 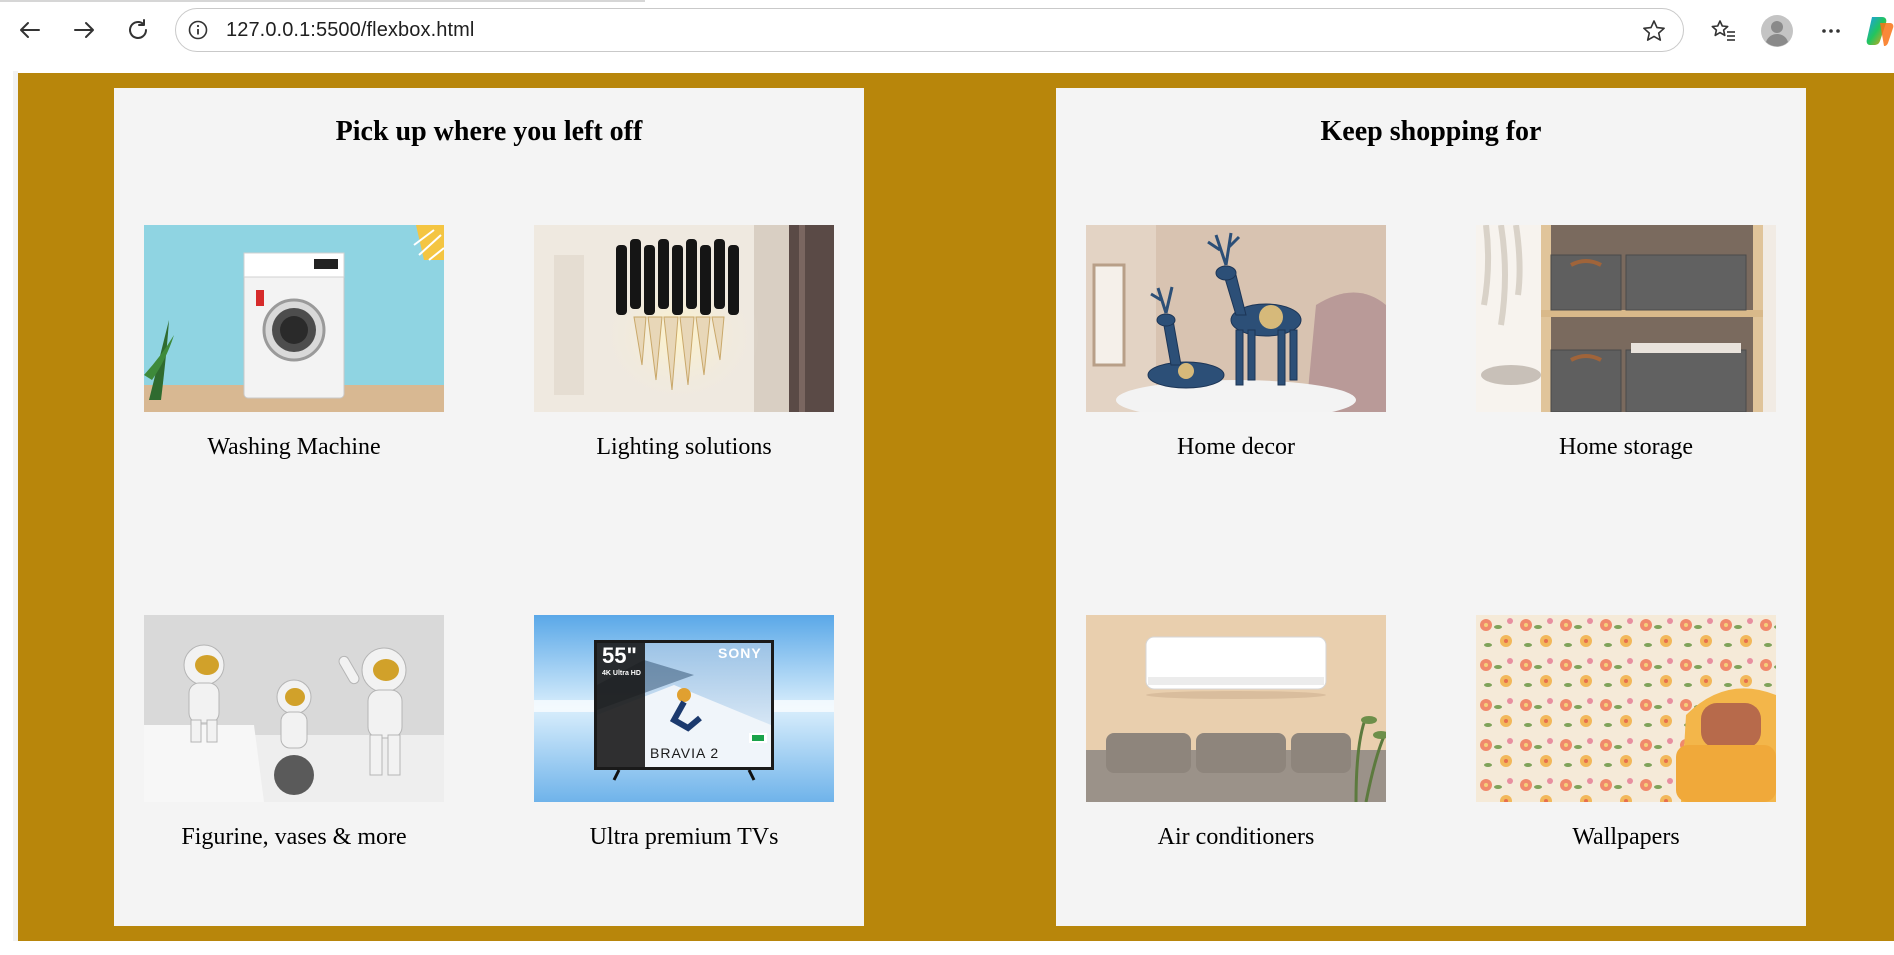 I want to click on info-icon, so click(x=198, y=30).